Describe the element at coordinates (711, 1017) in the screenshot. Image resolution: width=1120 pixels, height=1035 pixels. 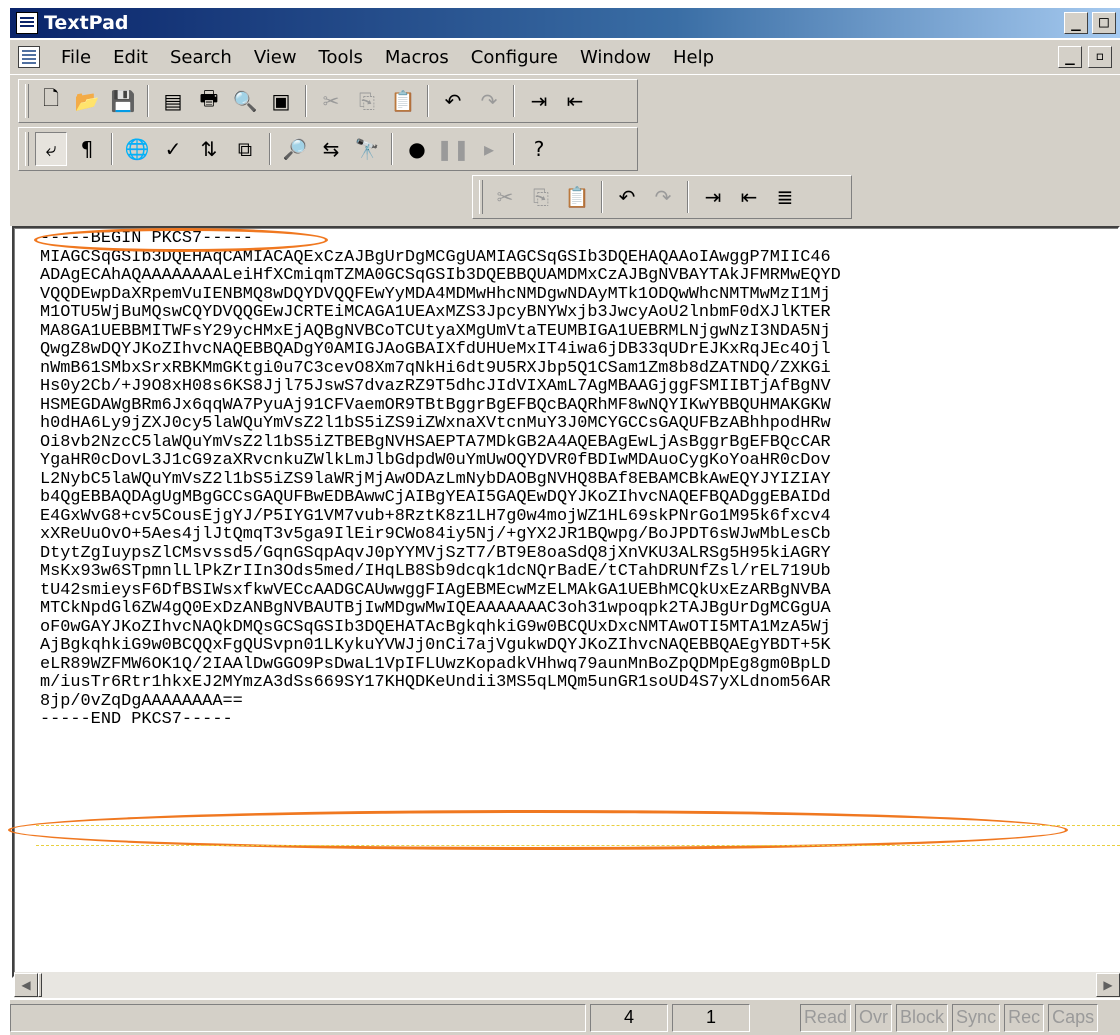
I see `column-number: 1` at that location.